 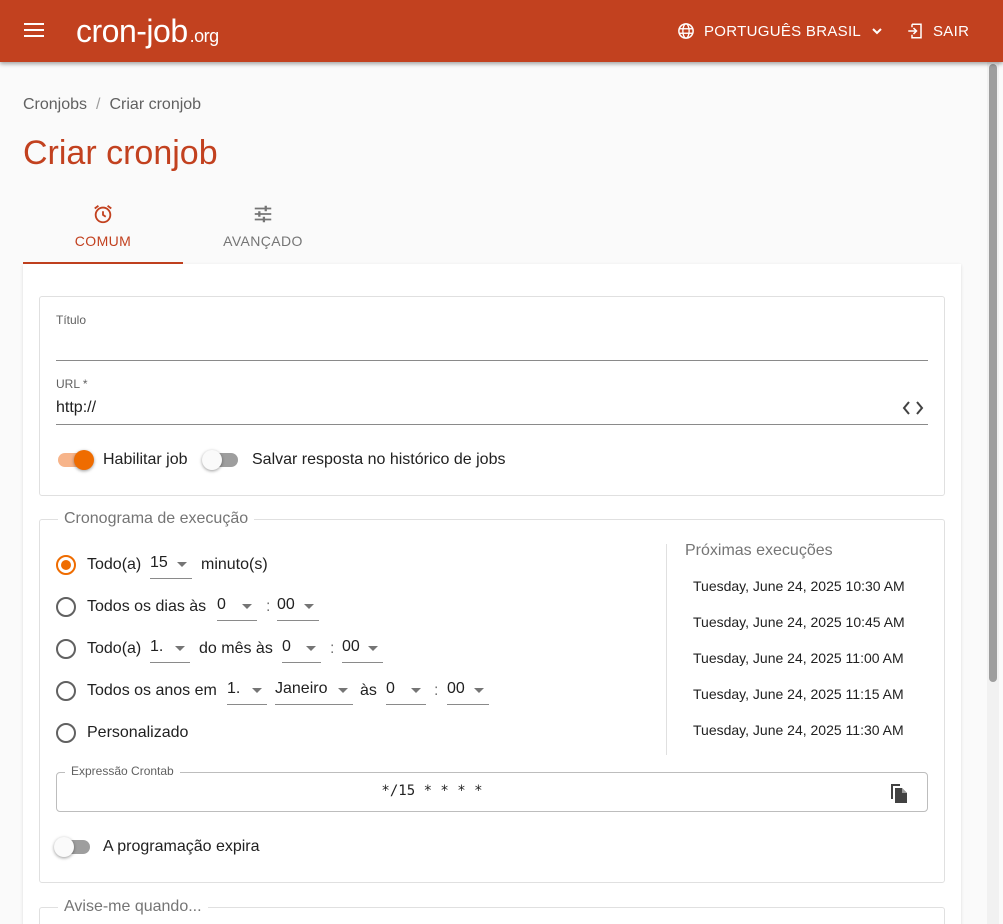 What do you see at coordinates (72, 384) in the screenshot?
I see `url-field-label: URL *` at bounding box center [72, 384].